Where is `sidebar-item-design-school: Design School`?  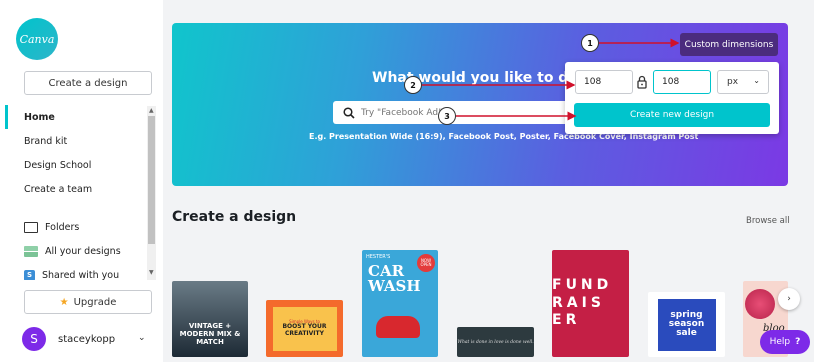
sidebar-item-design-school: Design School is located at coordinates (74, 165).